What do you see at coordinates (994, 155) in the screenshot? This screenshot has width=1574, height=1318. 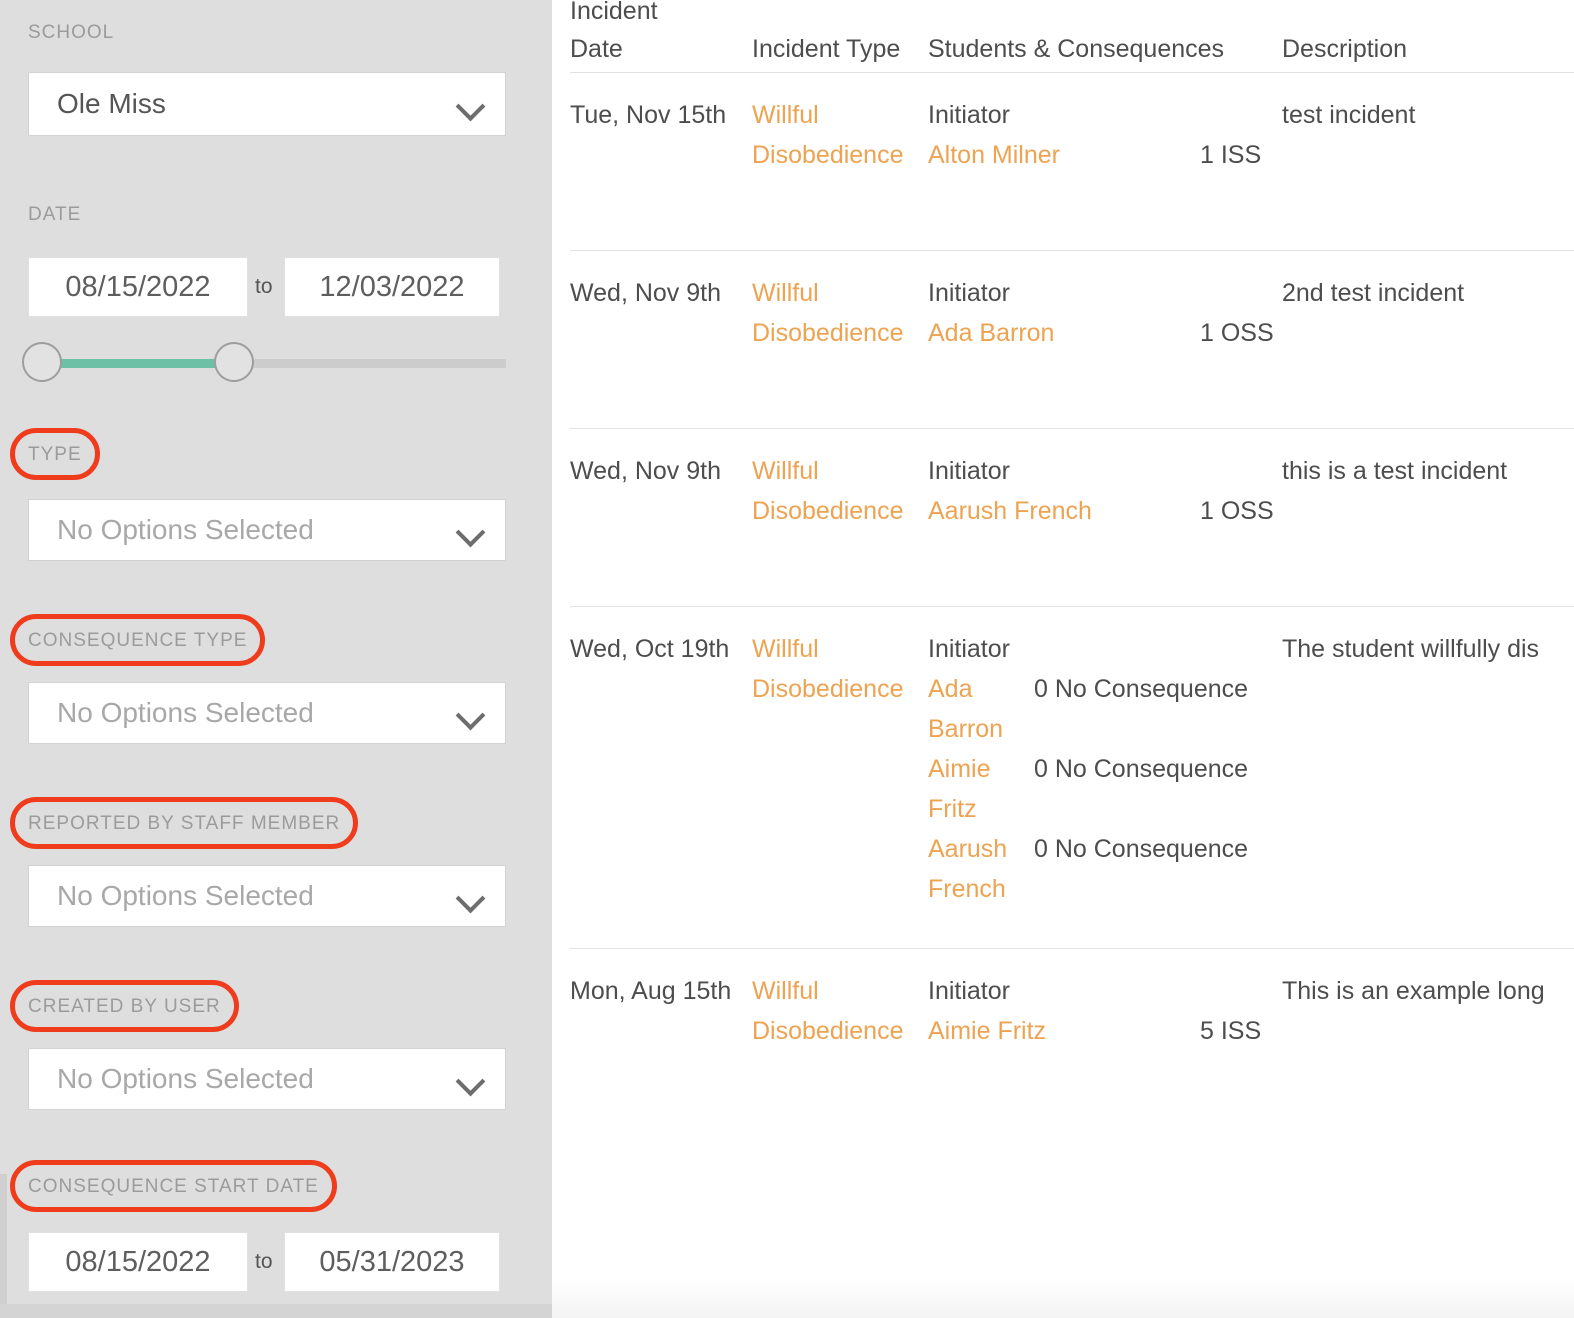 I see `student-name-link: Alton Milner` at bounding box center [994, 155].